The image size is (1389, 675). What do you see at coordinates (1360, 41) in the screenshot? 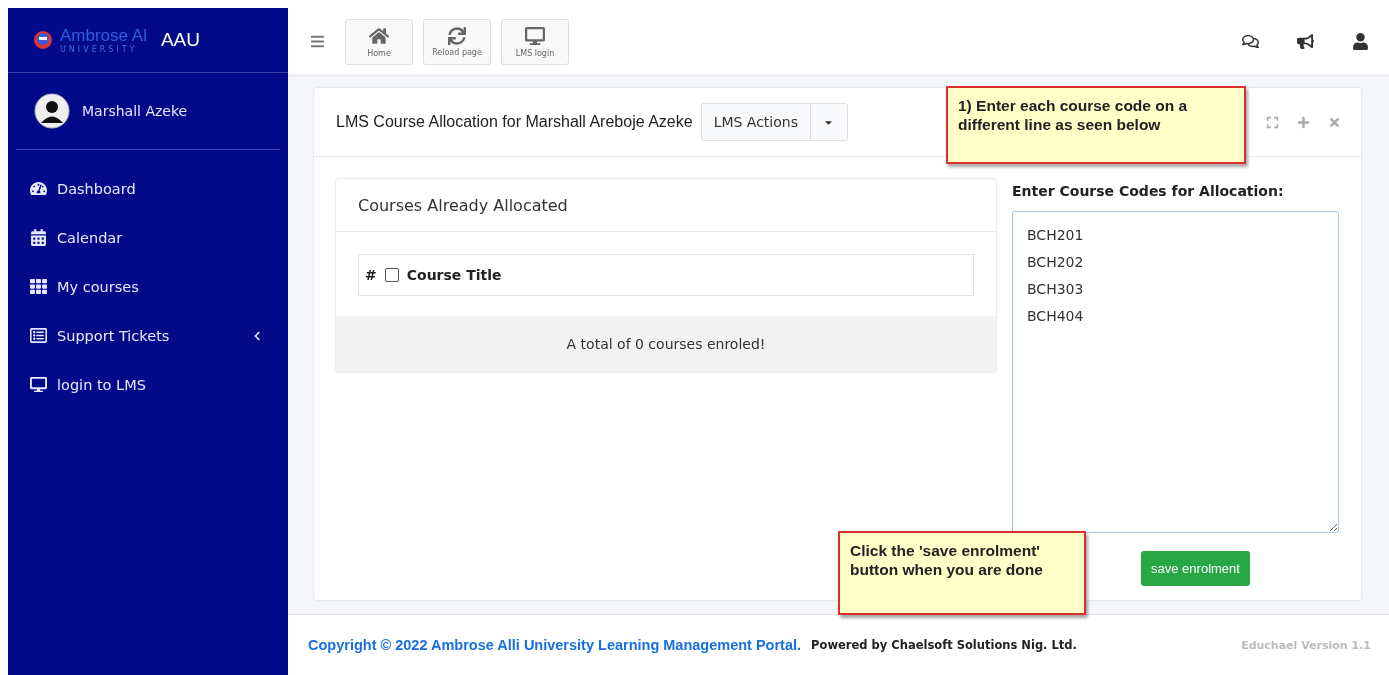
I see `user-icon` at bounding box center [1360, 41].